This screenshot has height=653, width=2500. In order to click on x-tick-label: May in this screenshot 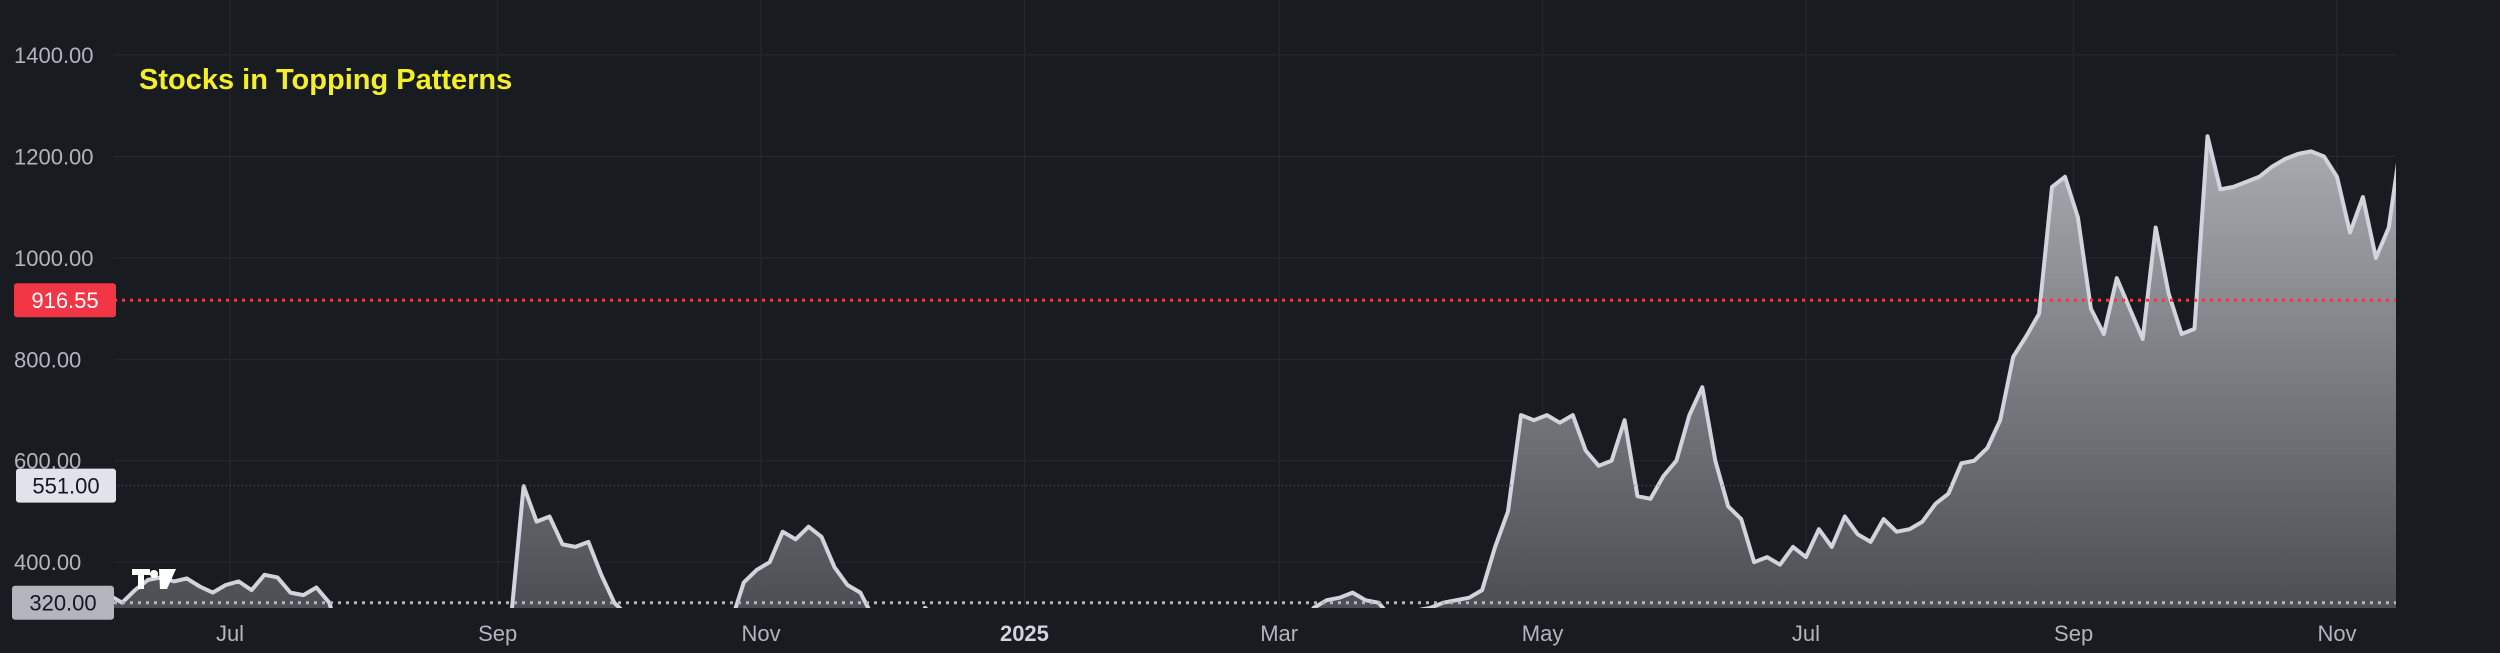, I will do `click(1543, 633)`.